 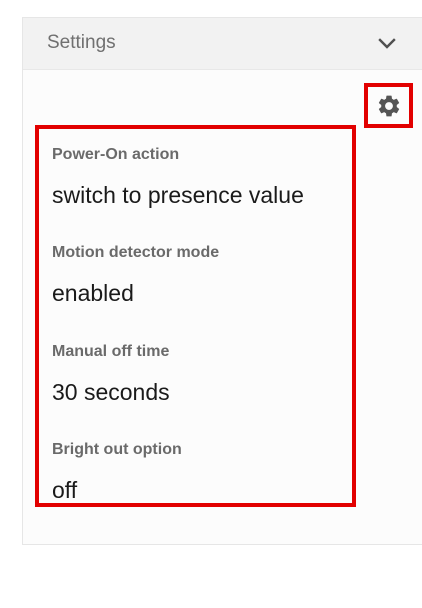 What do you see at coordinates (117, 449) in the screenshot?
I see `setting-label: Bright out option` at bounding box center [117, 449].